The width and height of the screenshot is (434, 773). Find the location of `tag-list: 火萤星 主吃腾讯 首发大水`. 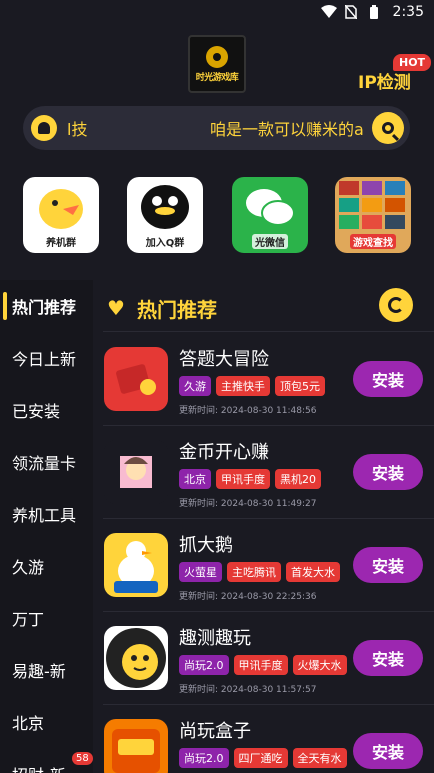

tag-list: 火萤星 主吃腾讯 首发大水 is located at coordinates (269, 572).